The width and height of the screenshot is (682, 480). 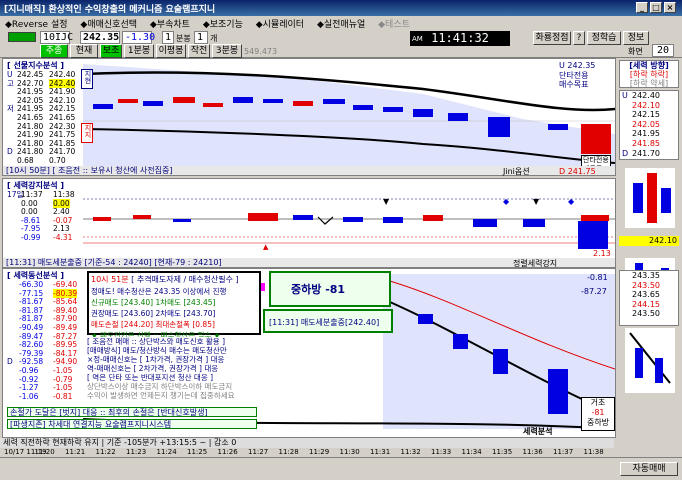 I want to click on right-row: 242.05, so click(x=649, y=125).